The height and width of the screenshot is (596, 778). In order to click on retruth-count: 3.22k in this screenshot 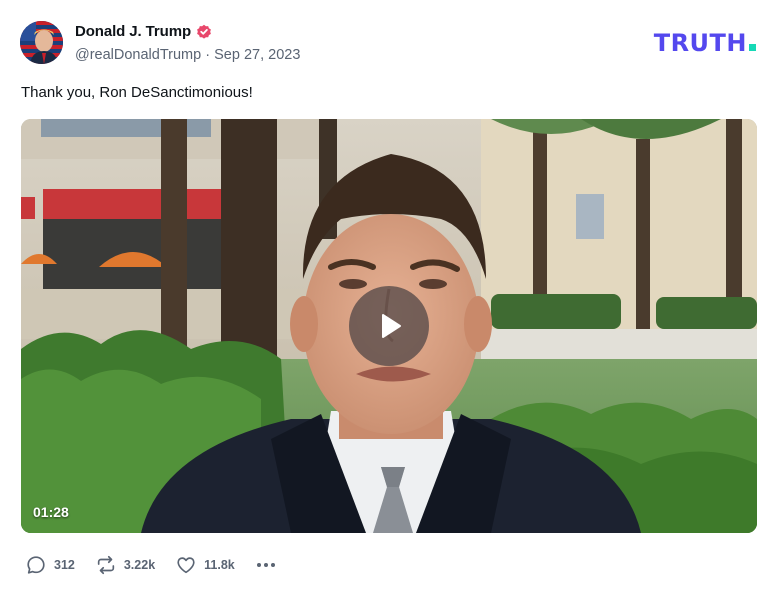, I will do `click(139, 565)`.